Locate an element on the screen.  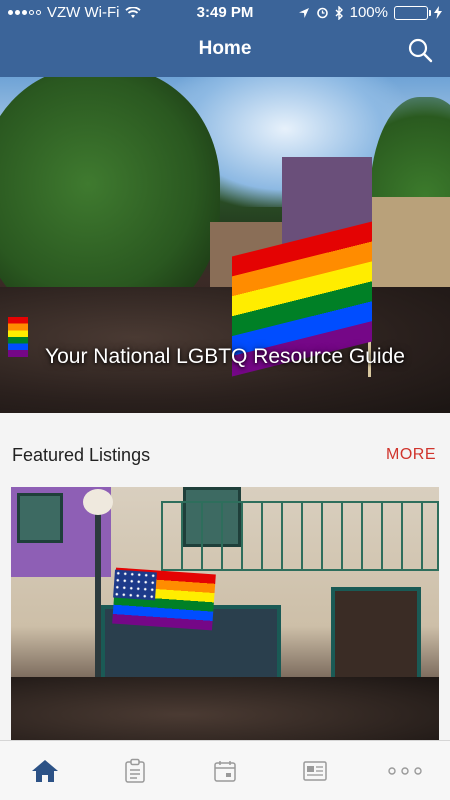
tab-more is located at coordinates (405, 770).